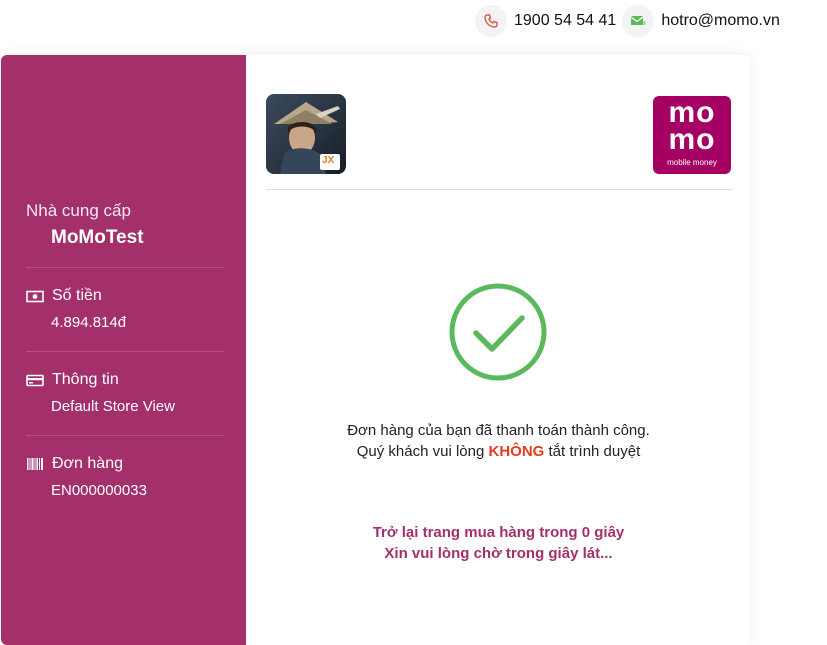 This screenshot has width=827, height=645. I want to click on momo-logo-tagline: mobile money, so click(692, 162).